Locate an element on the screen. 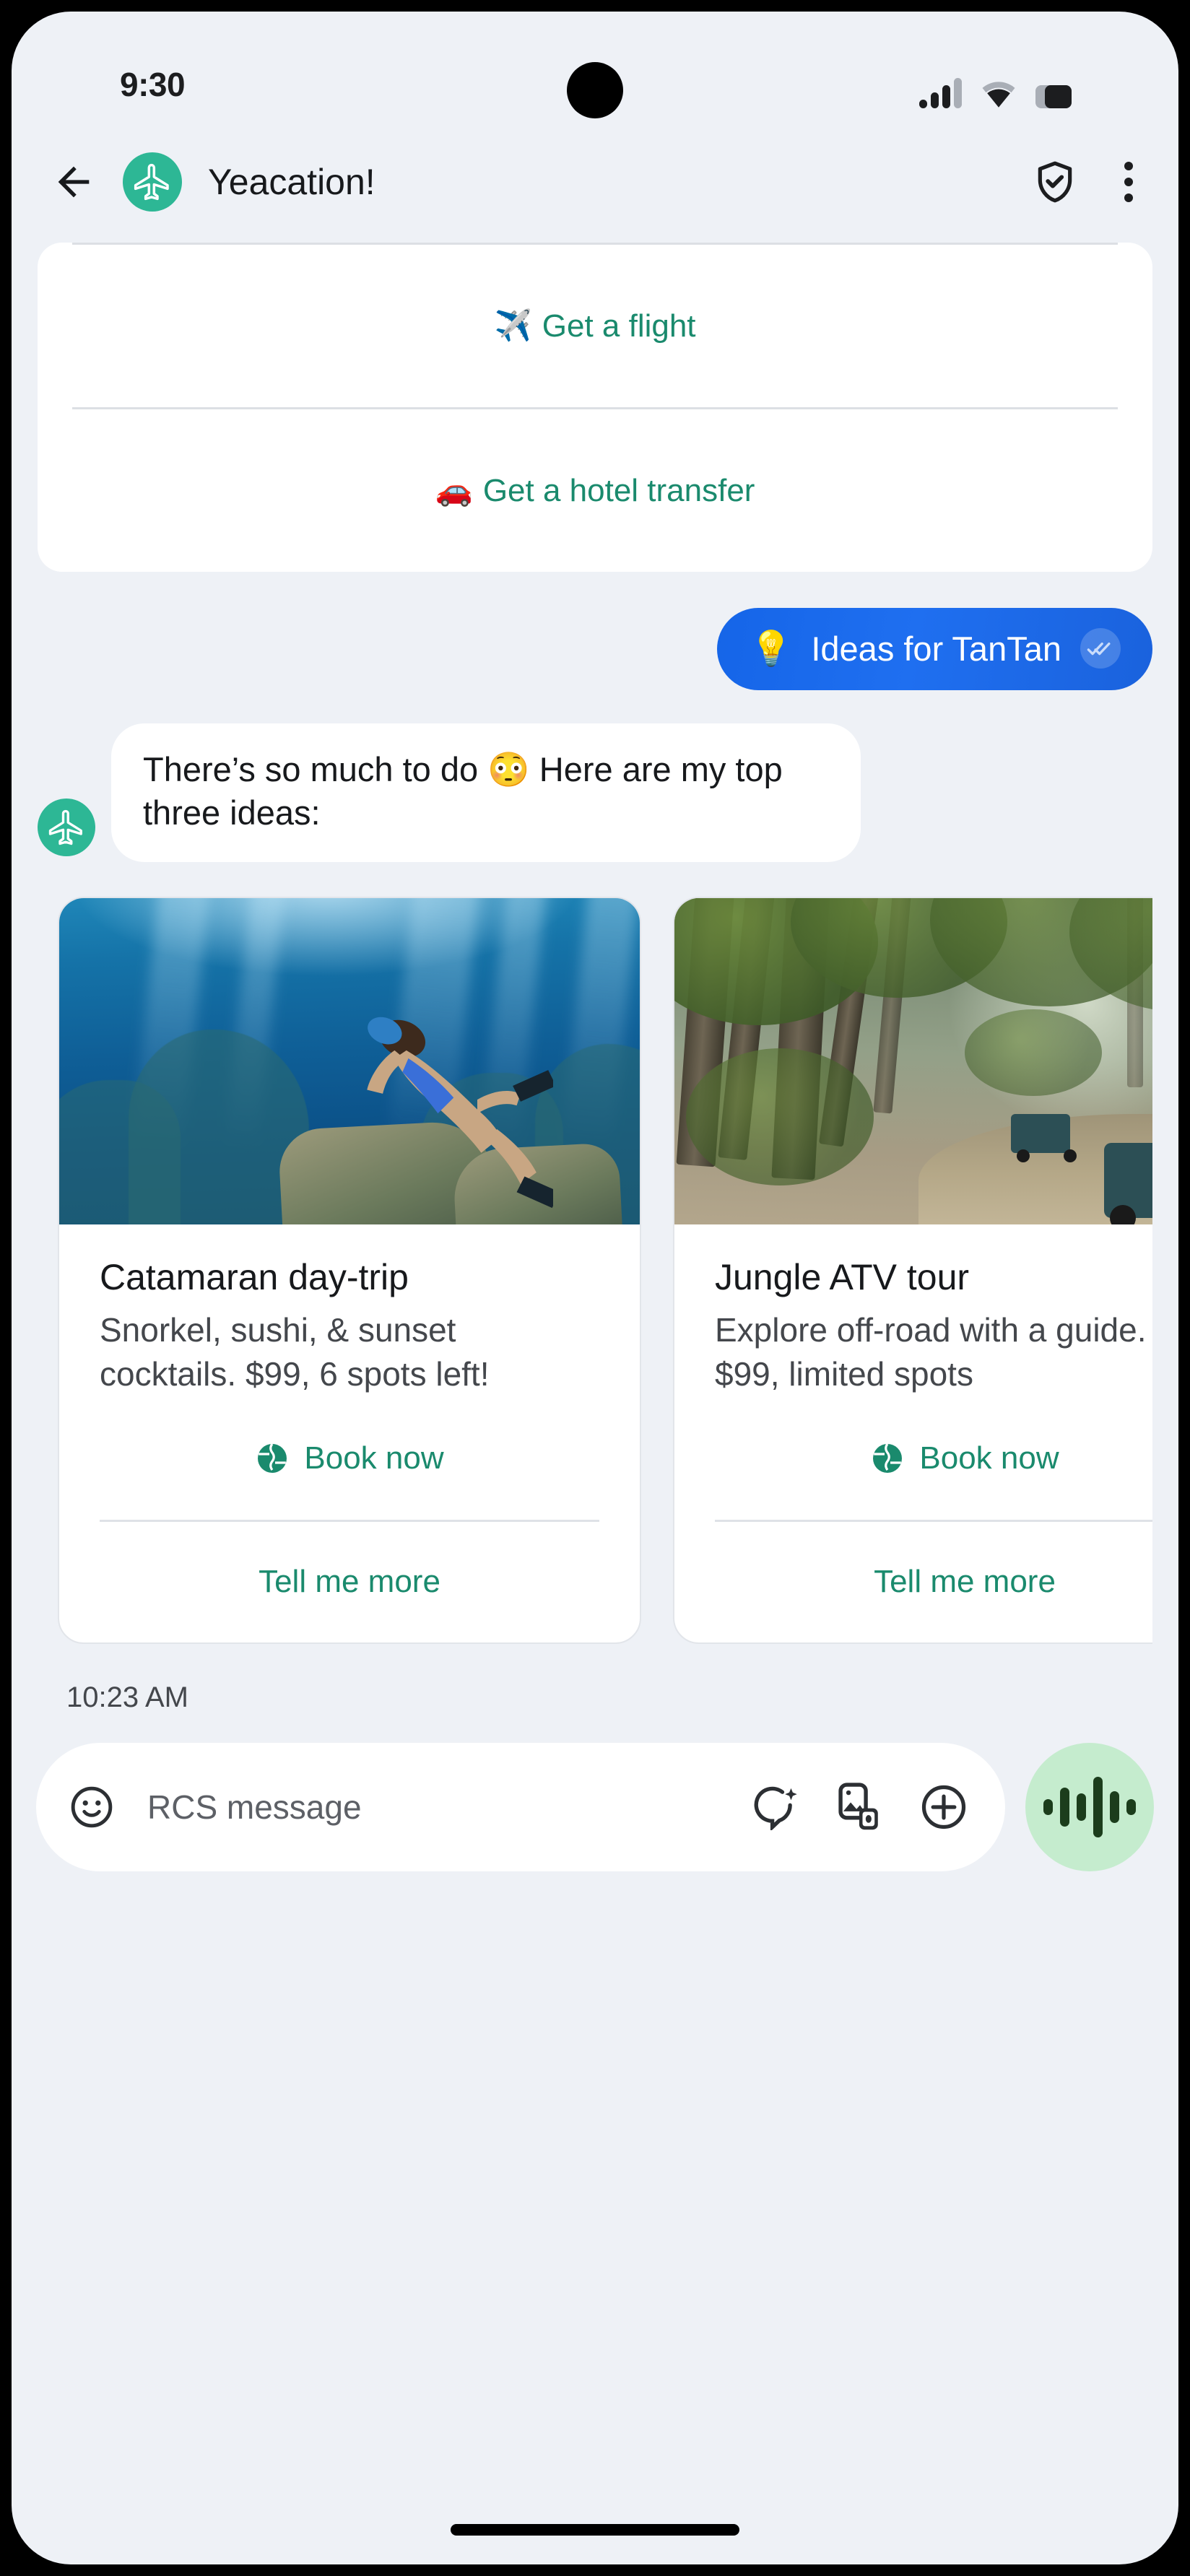  lightbulb-icon: 💡 is located at coordinates (771, 648).